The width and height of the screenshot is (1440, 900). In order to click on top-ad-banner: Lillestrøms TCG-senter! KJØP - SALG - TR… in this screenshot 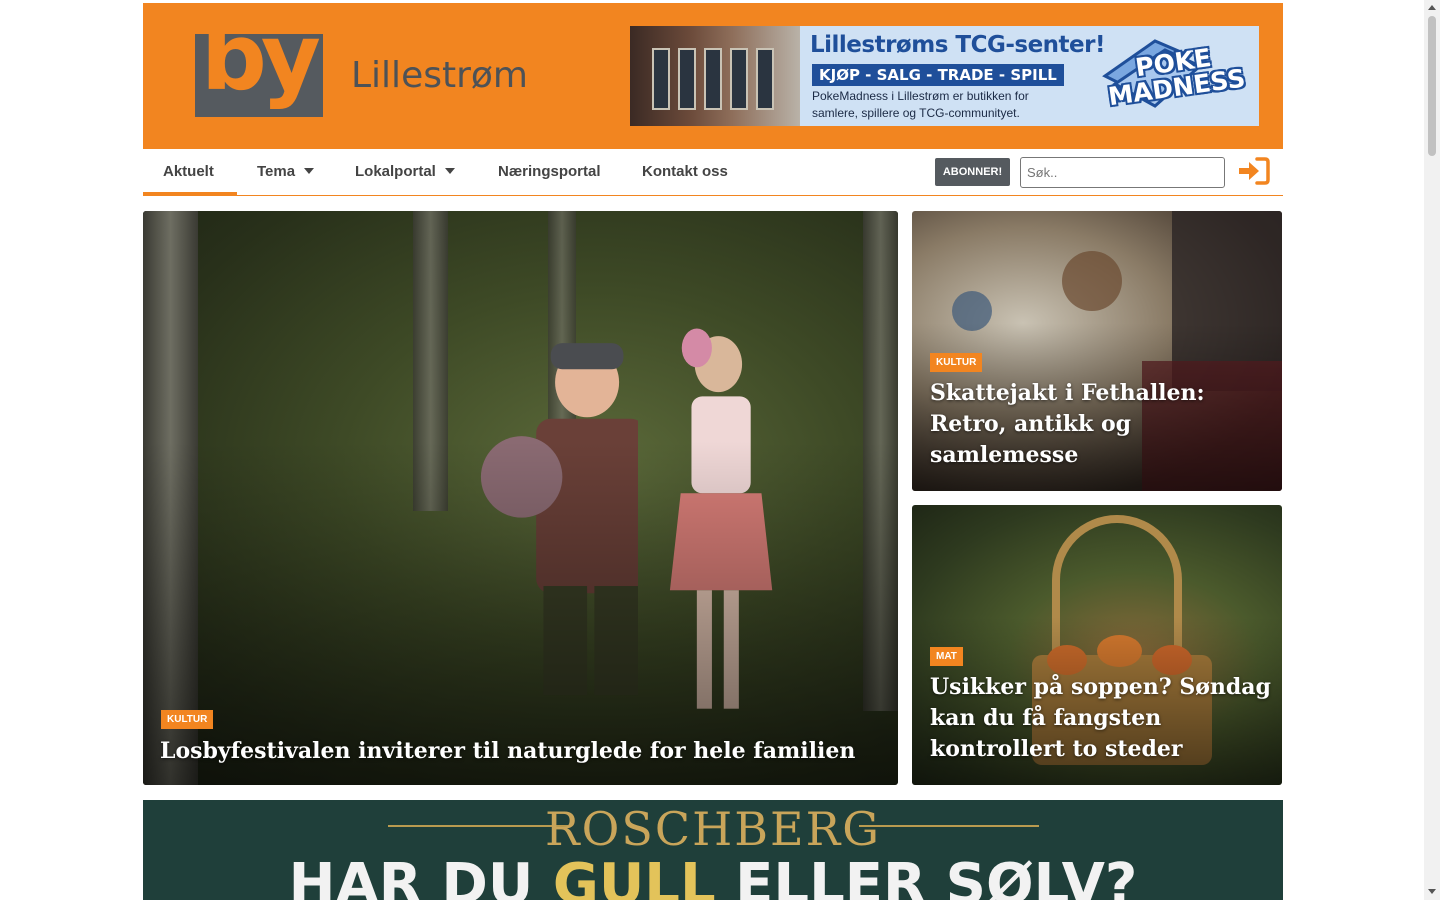, I will do `click(944, 76)`.